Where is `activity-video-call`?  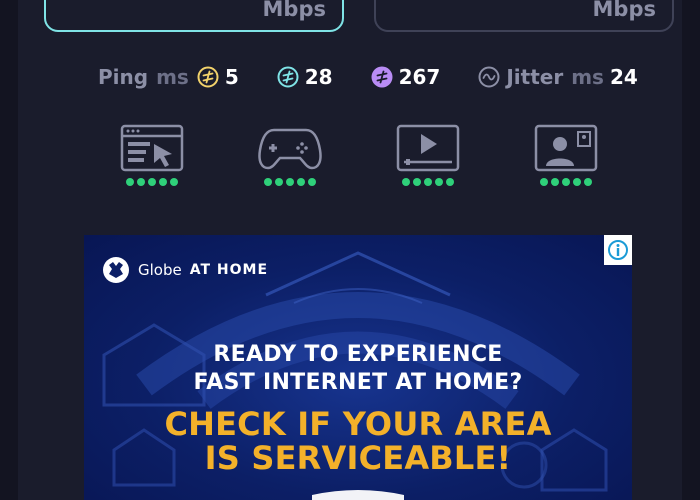
activity-video-call is located at coordinates (566, 159).